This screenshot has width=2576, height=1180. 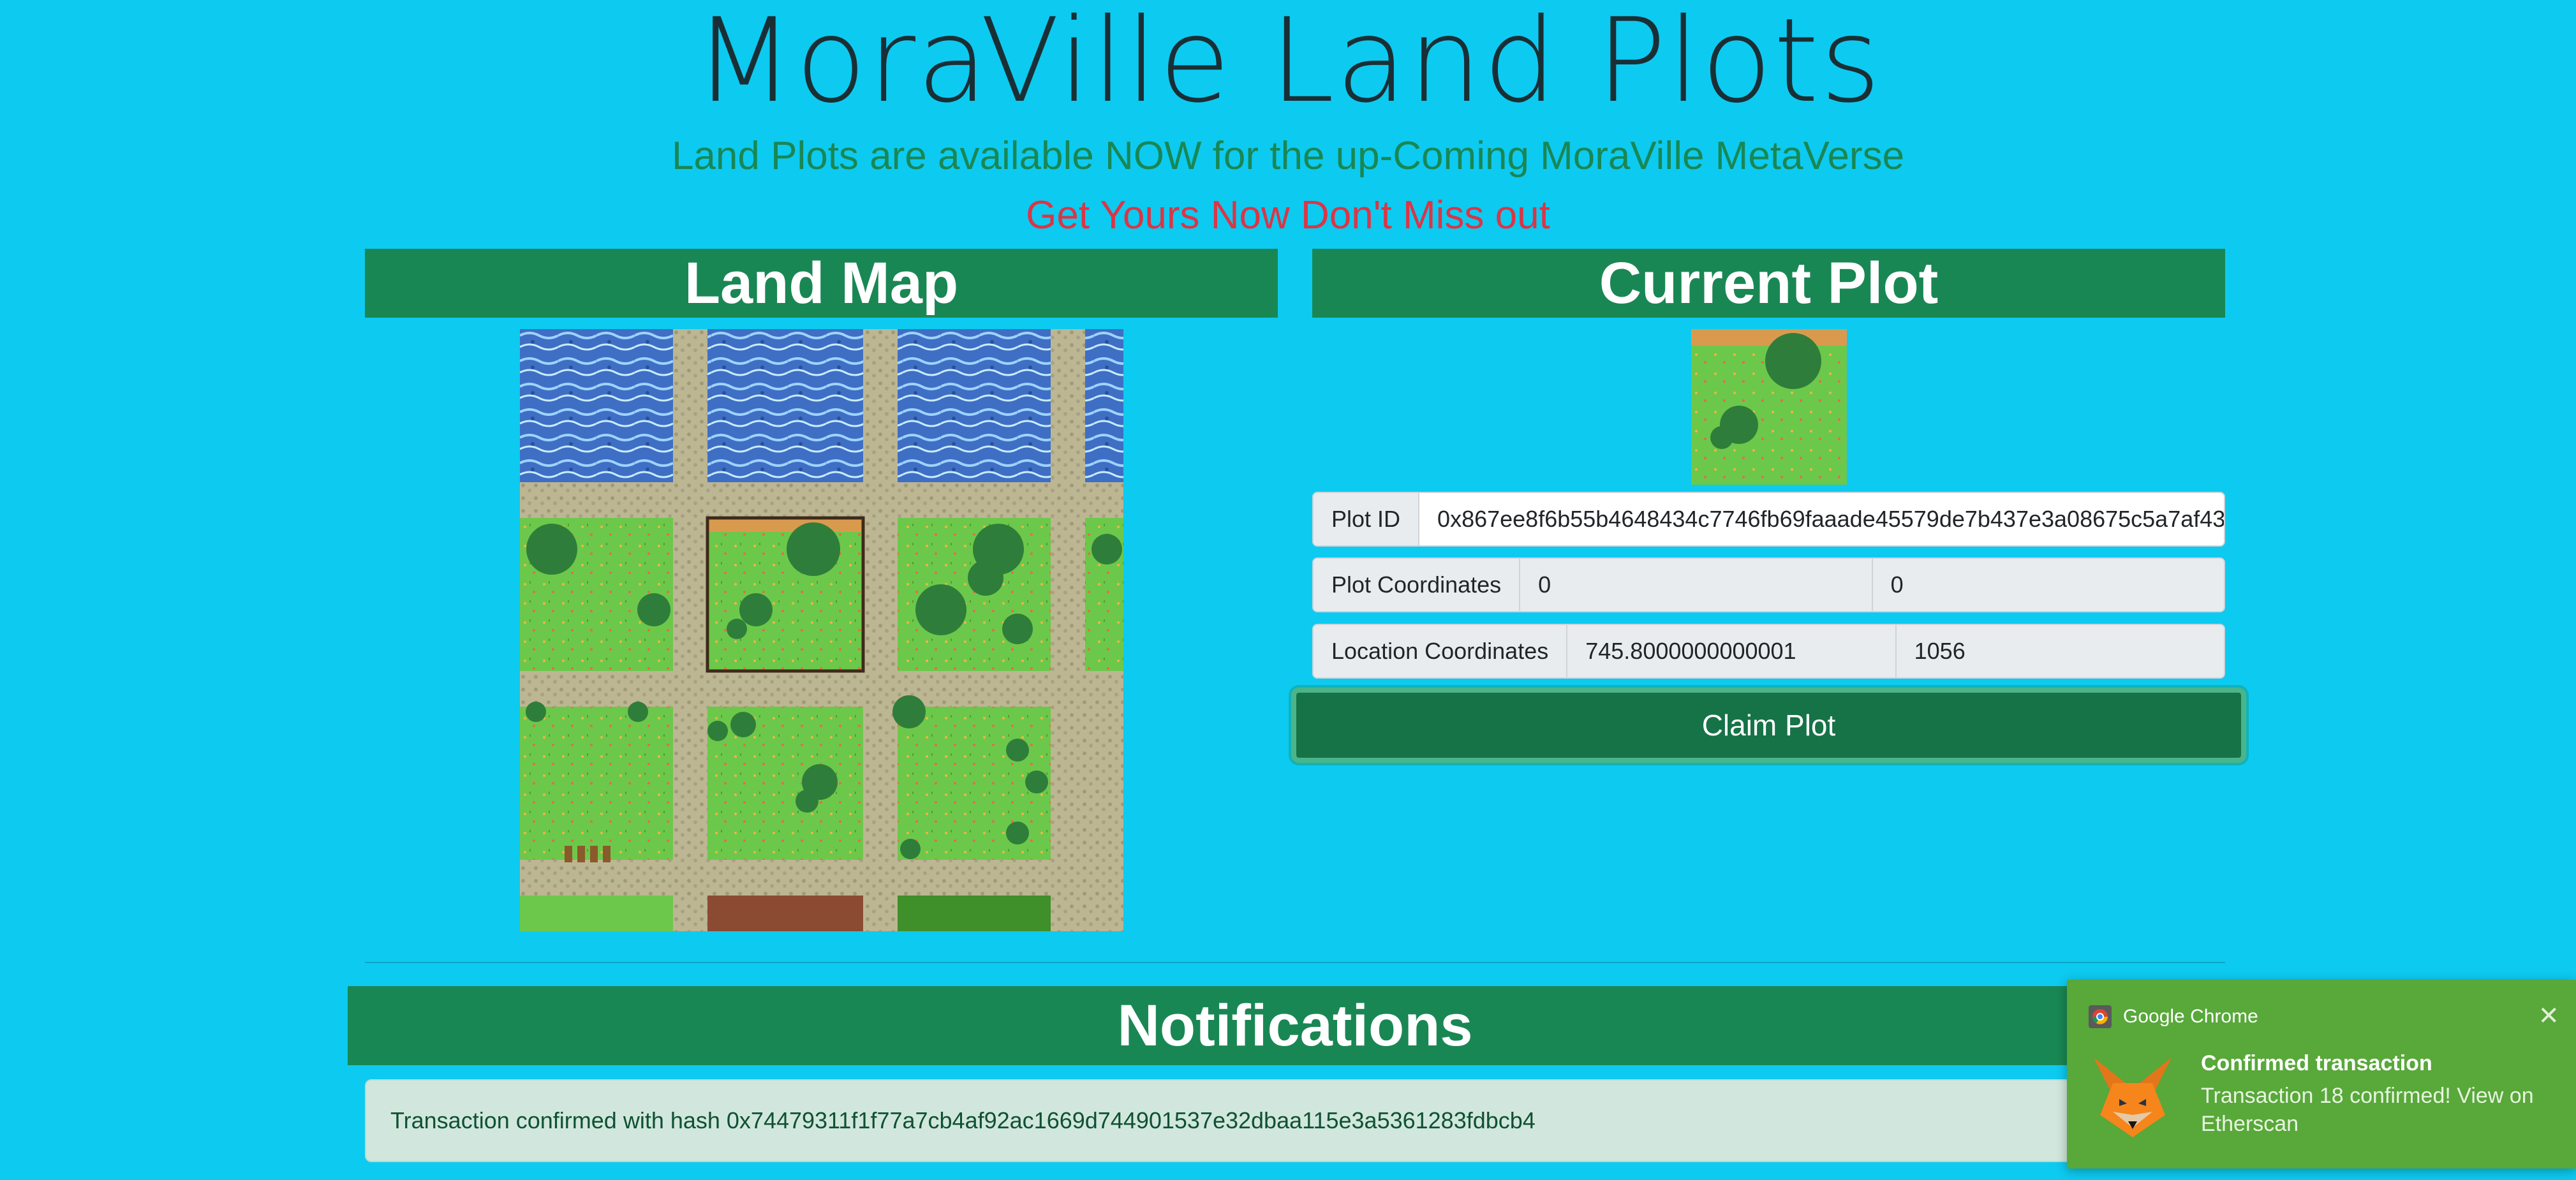 I want to click on plot-thumbnail, so click(x=1769, y=407).